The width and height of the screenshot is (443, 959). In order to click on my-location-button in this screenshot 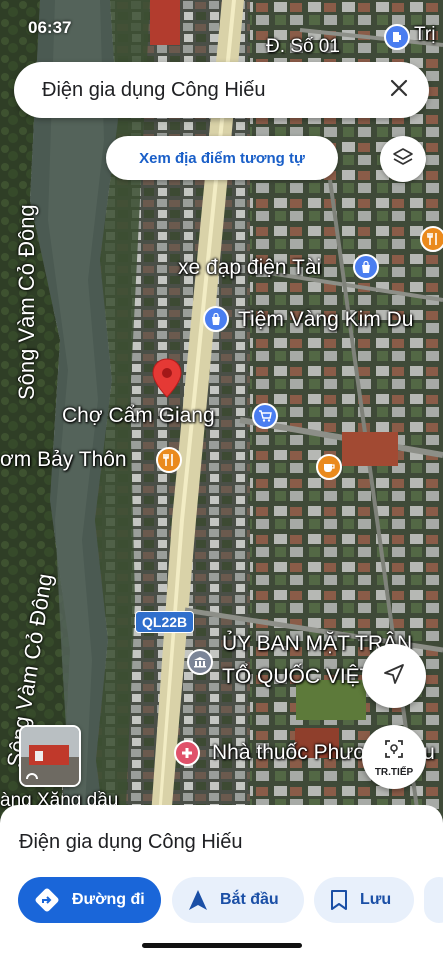, I will do `click(394, 676)`.